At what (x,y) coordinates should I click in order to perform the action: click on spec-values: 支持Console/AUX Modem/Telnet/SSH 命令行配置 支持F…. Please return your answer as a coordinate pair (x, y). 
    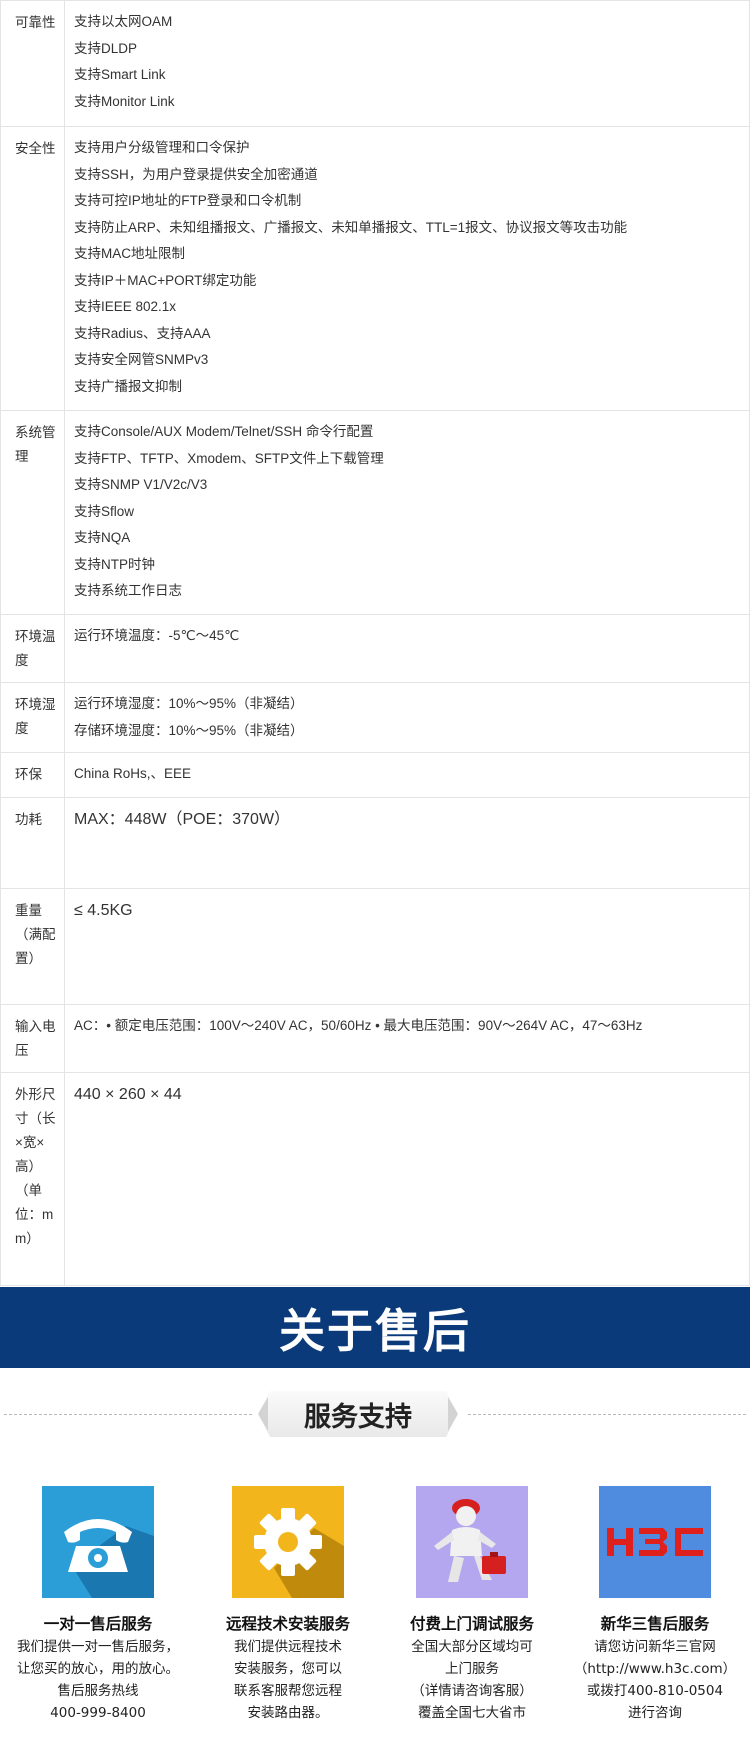
    Looking at the image, I should click on (407, 512).